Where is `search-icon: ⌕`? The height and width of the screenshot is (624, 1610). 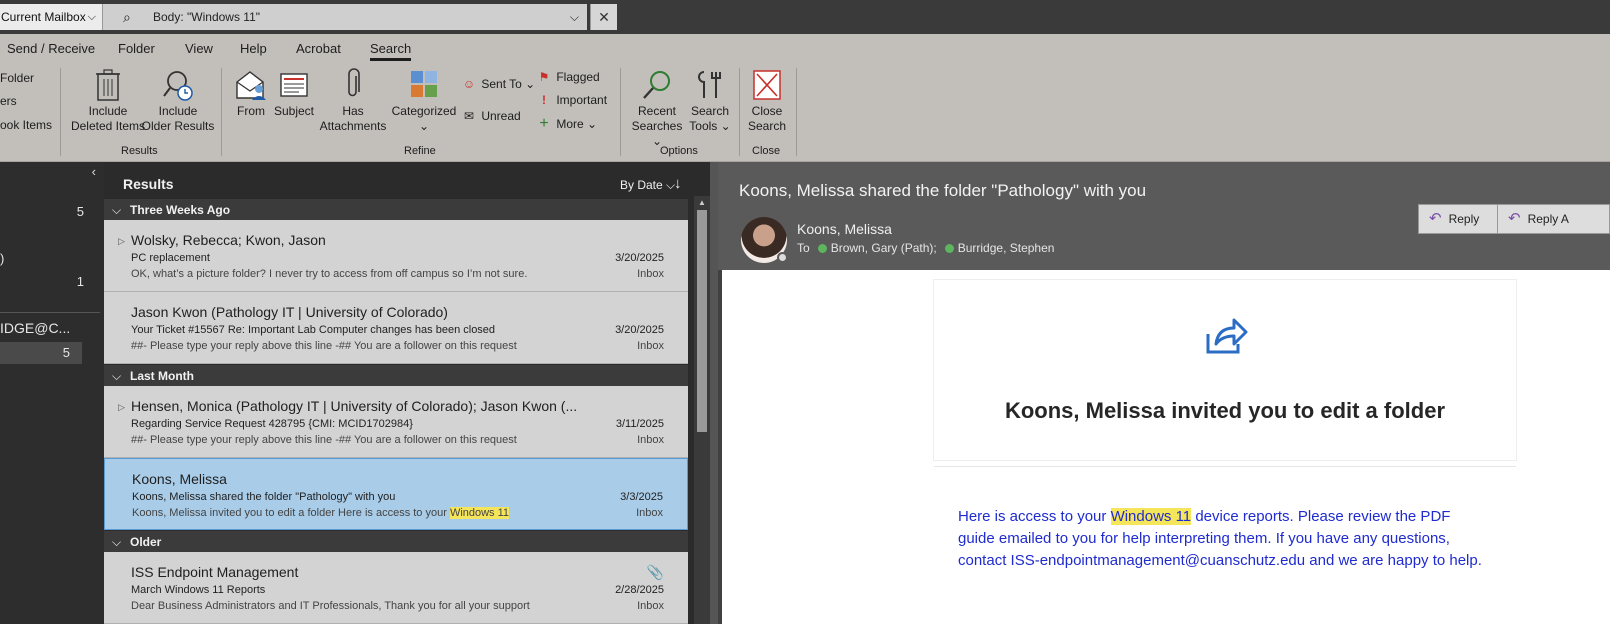 search-icon: ⌕ is located at coordinates (127, 17).